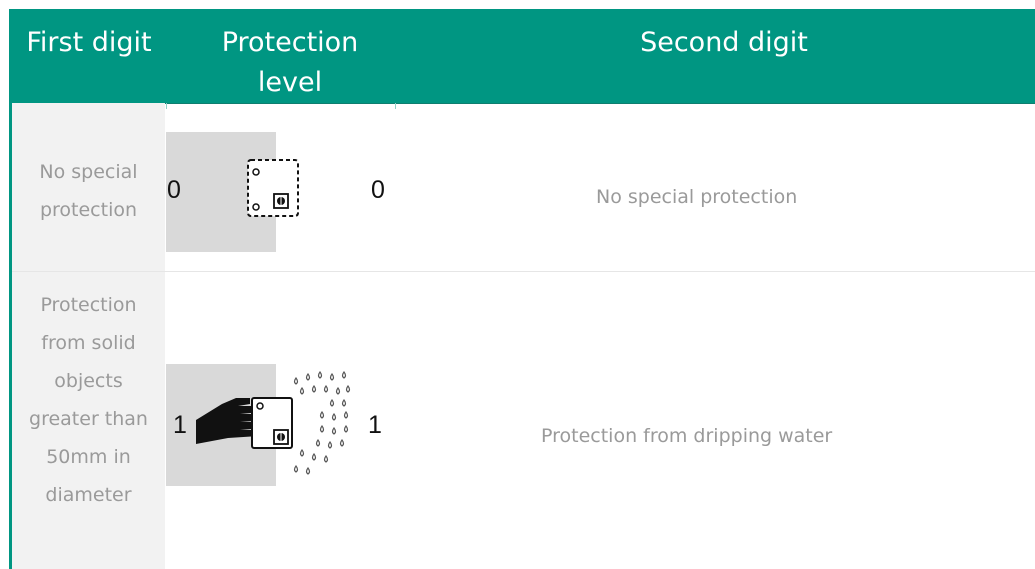 This screenshot has height=569, width=1035. Describe the element at coordinates (724, 42) in the screenshot. I see `header-second-digit: Second digit` at that location.